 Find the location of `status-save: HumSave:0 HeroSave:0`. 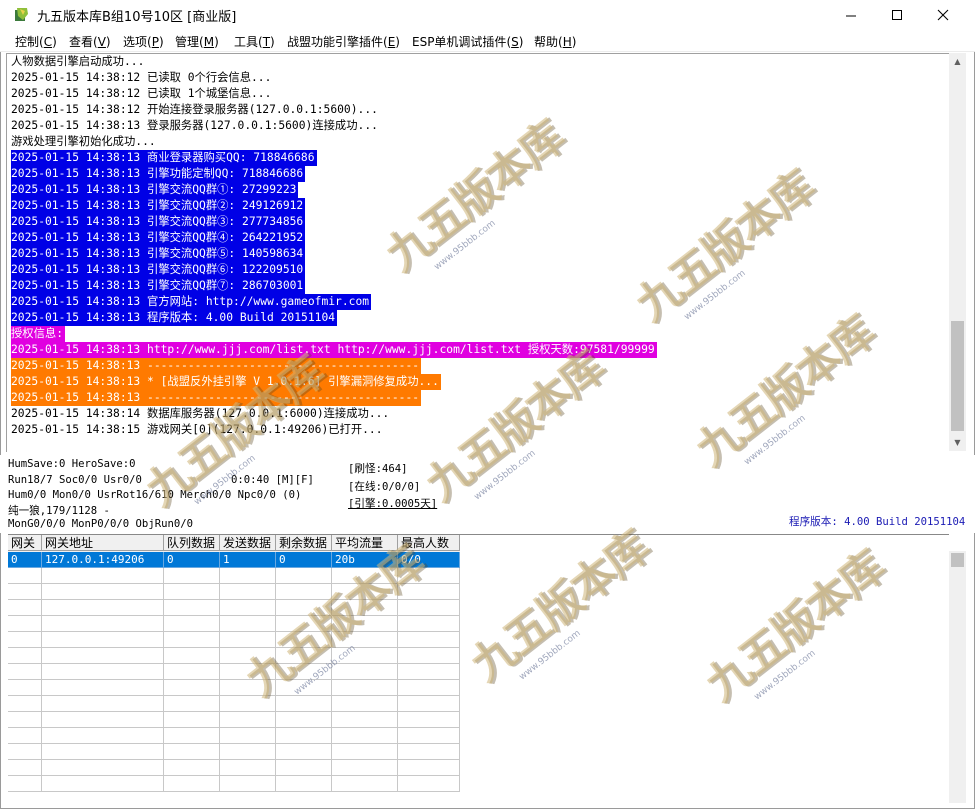

status-save: HumSave:0 HeroSave:0 is located at coordinates (72, 464).